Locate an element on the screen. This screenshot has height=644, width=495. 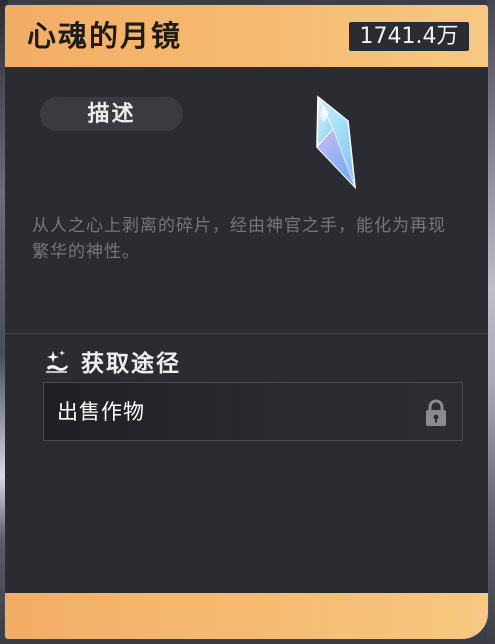
section-divider is located at coordinates (246, 333).